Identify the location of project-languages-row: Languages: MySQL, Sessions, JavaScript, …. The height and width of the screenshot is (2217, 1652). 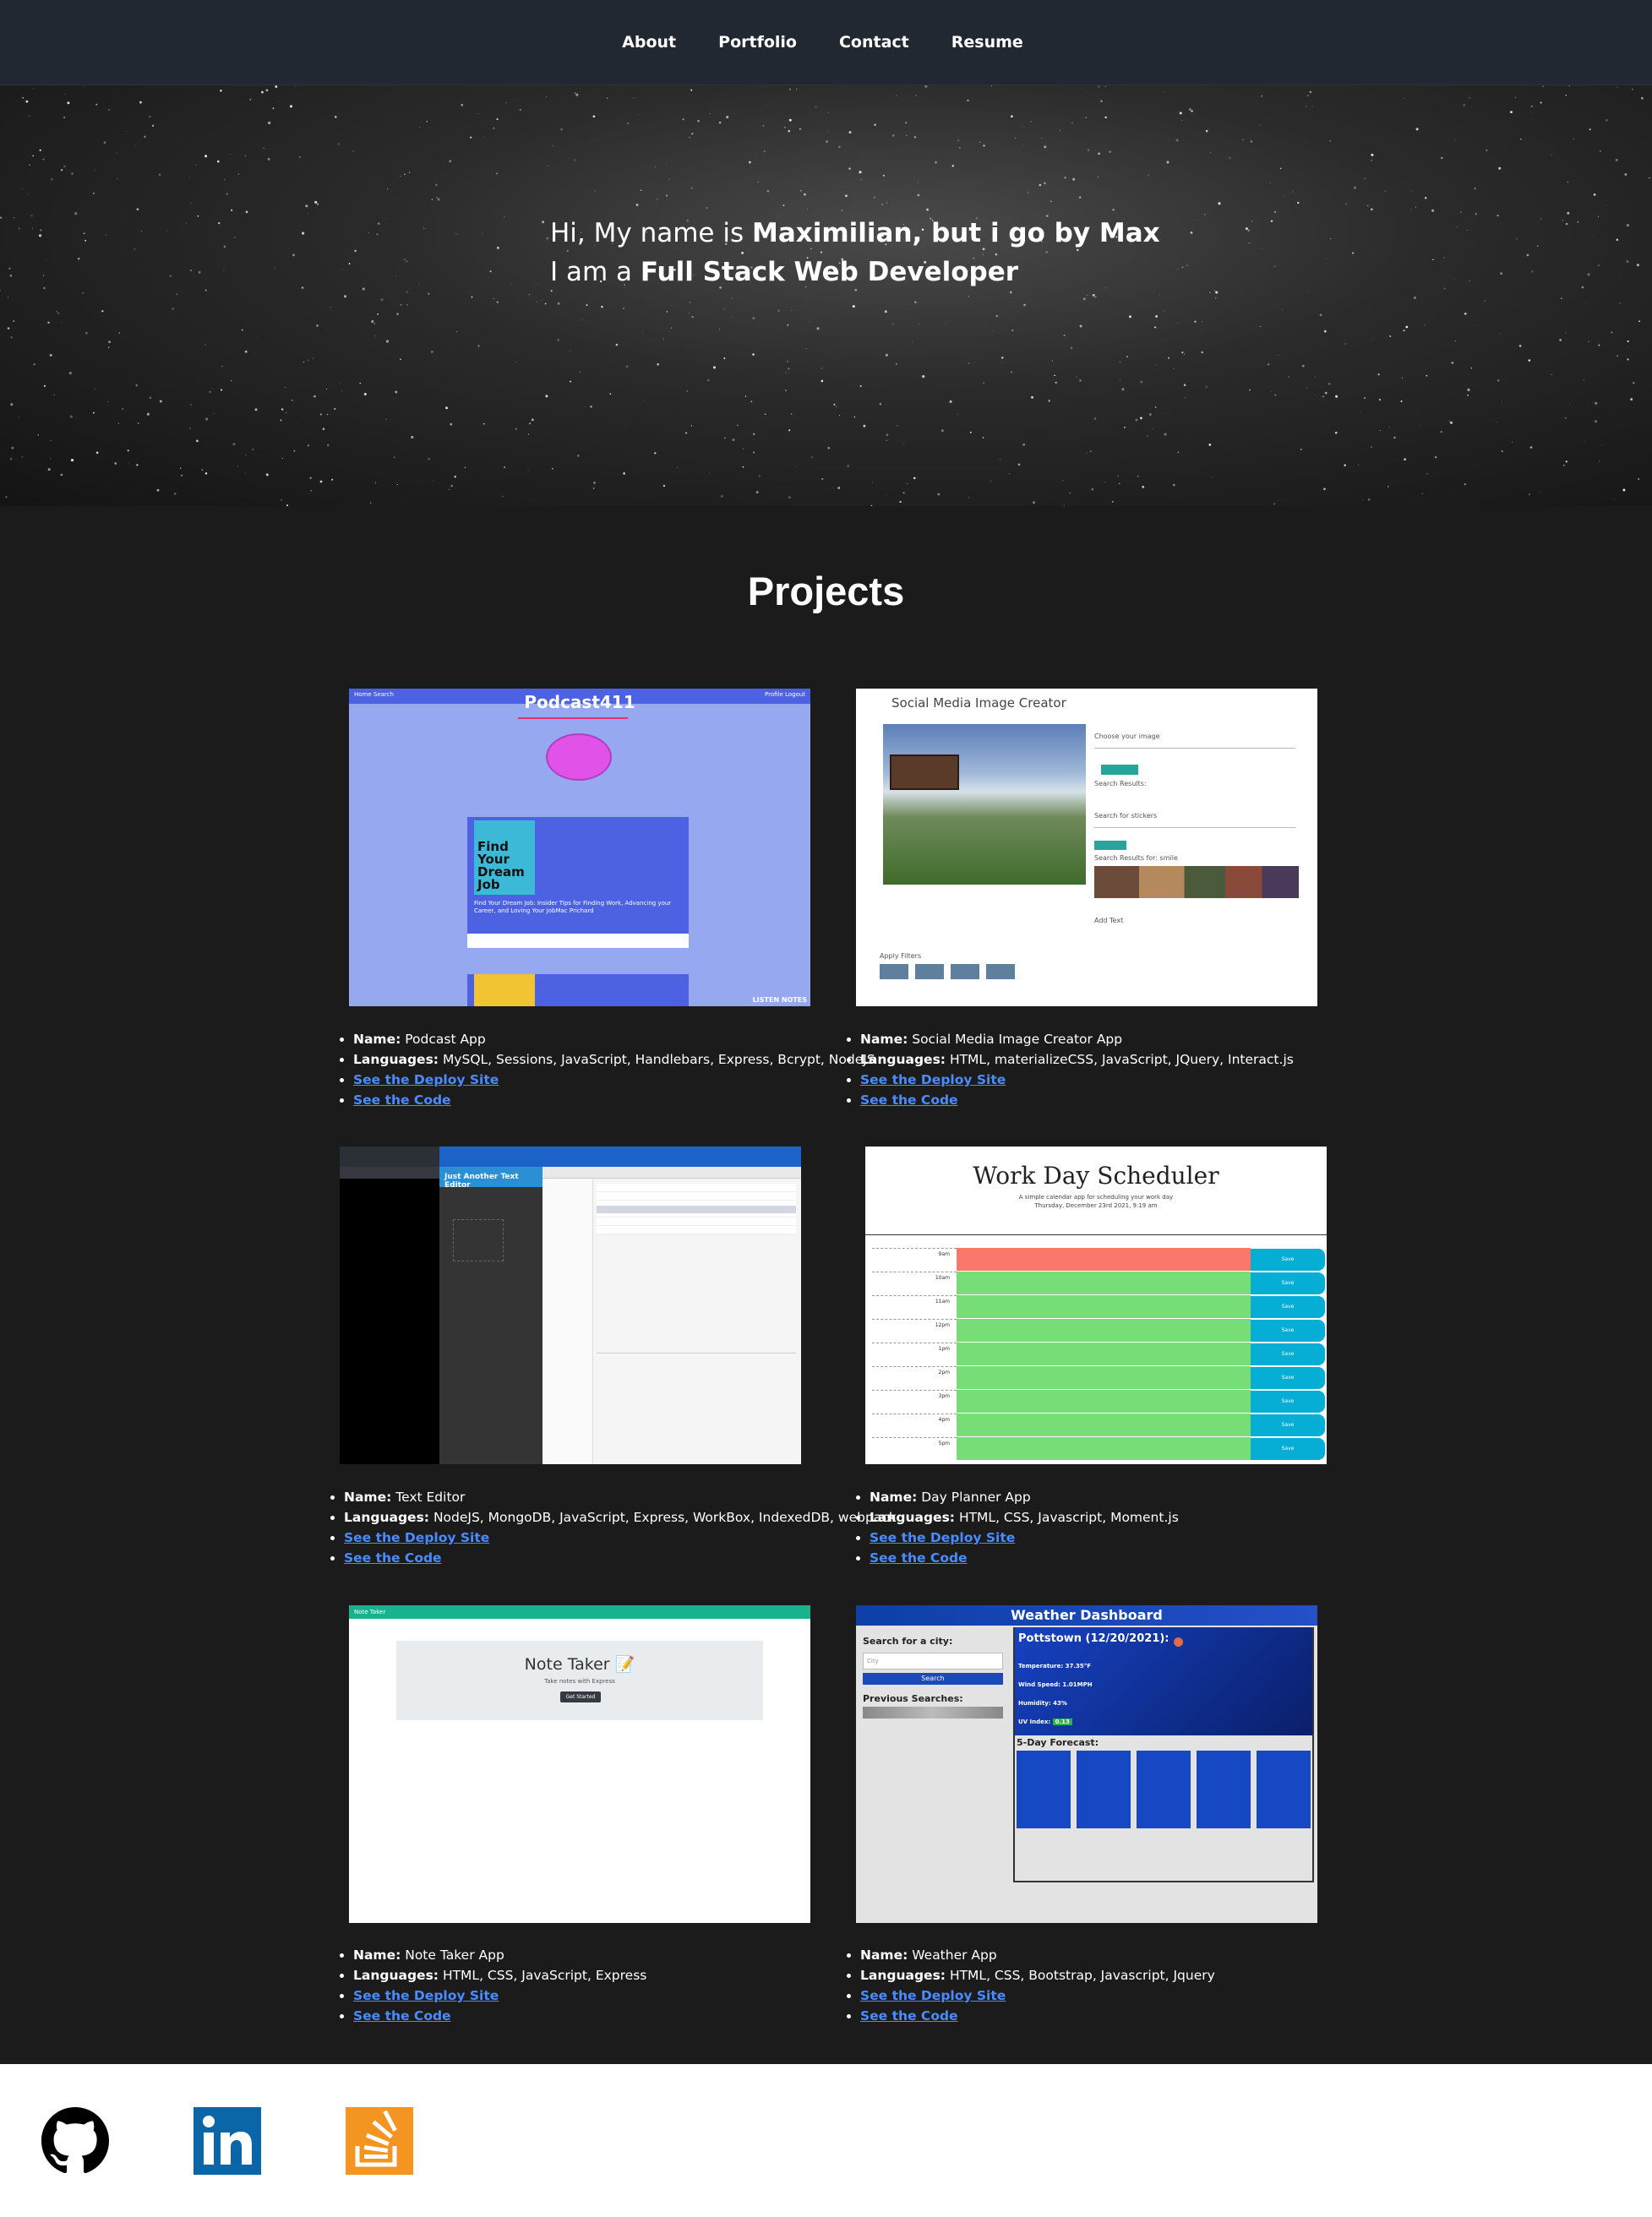
(614, 1059).